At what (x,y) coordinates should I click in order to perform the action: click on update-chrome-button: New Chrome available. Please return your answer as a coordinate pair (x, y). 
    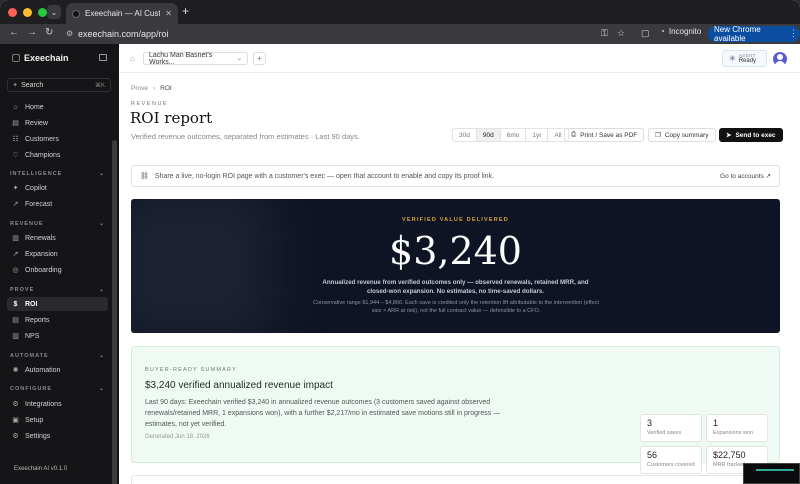
    Looking at the image, I should click on (754, 34).